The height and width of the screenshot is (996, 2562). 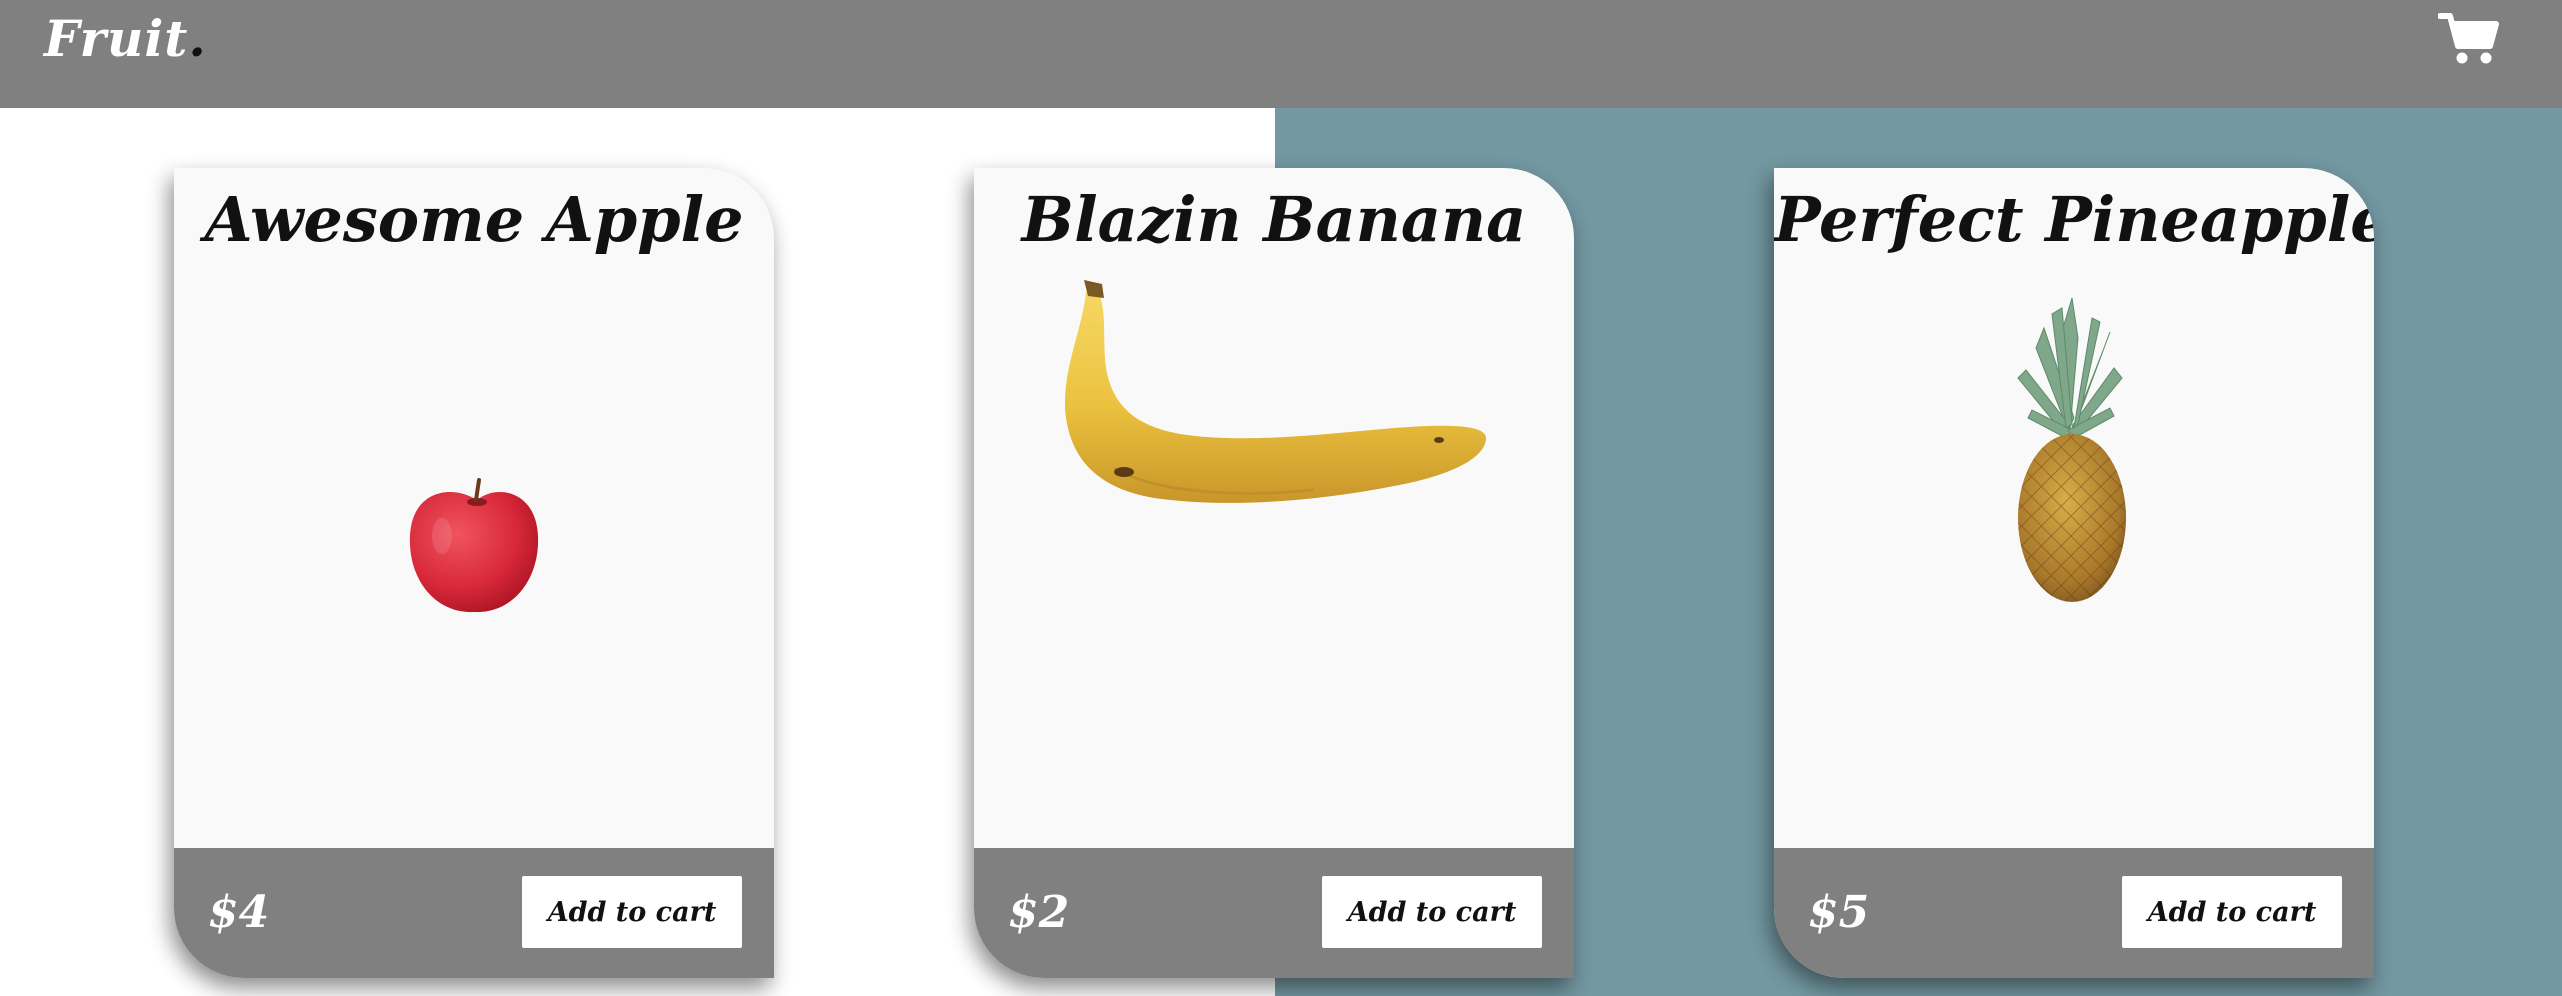 I want to click on product-card-footer: $5 Add to cart, so click(x=2074, y=913).